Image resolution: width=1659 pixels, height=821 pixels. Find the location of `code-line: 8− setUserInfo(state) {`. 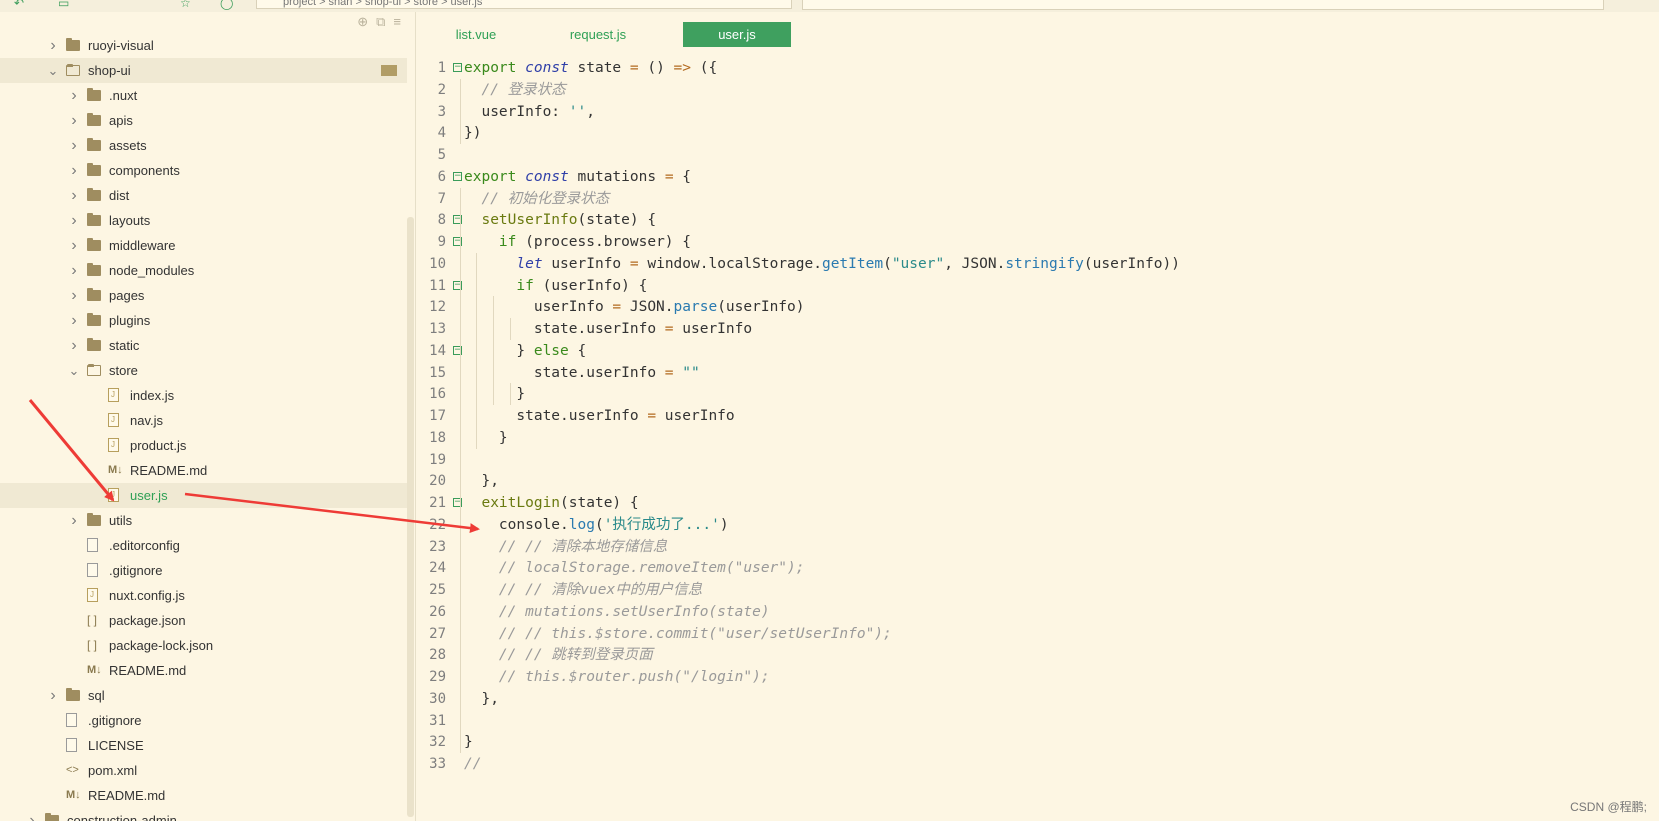

code-line: 8− setUserInfo(state) { is located at coordinates (1037, 220).